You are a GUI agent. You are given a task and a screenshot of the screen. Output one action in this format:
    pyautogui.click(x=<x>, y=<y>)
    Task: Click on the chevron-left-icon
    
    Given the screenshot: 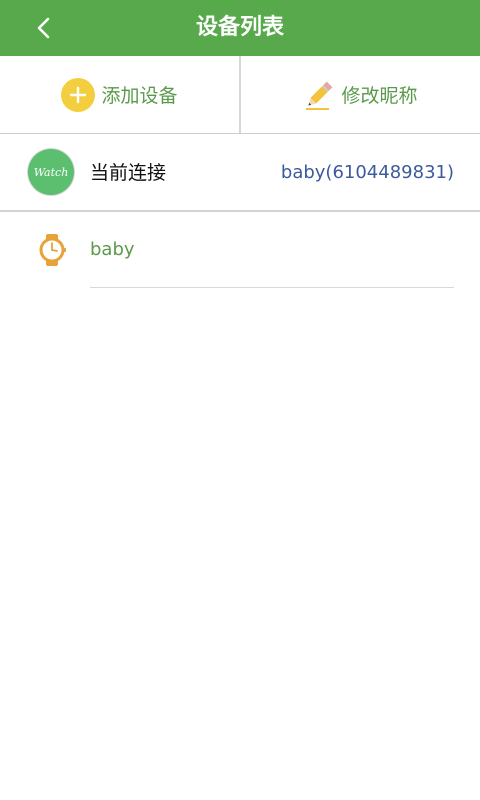 What is the action you would take?
    pyautogui.click(x=43, y=28)
    